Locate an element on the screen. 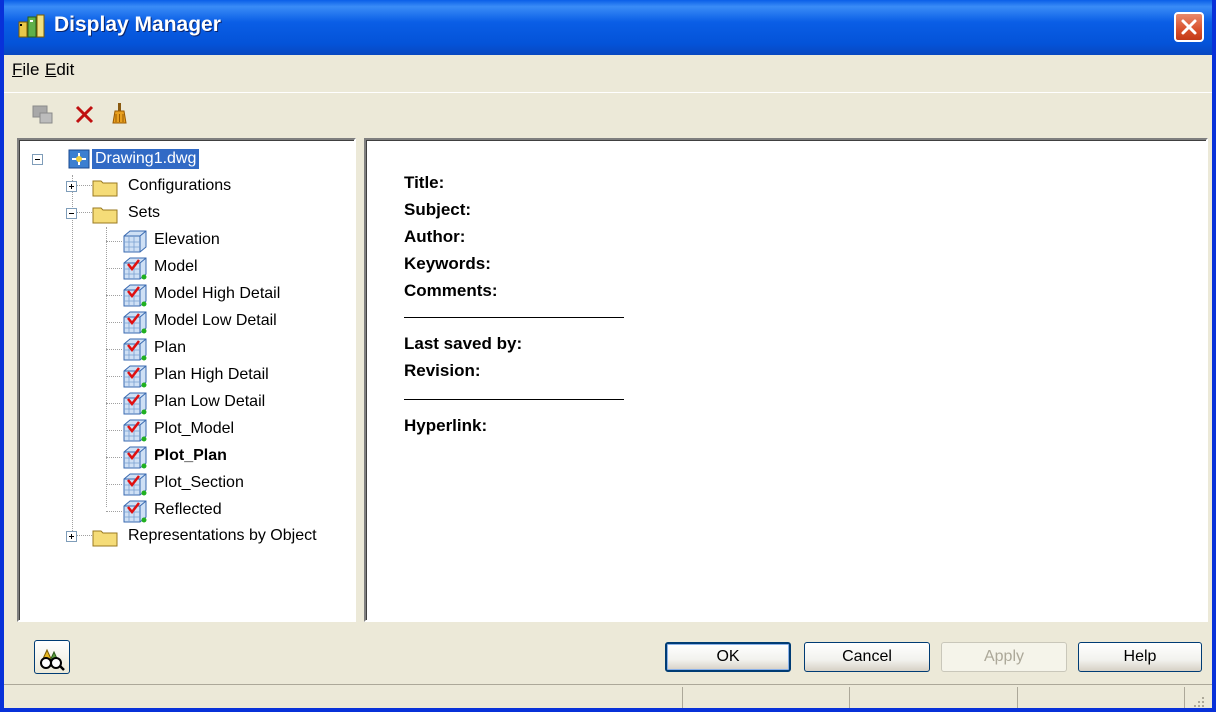 Image resolution: width=1216 pixels, height=712 pixels. tree-node-set-item: Reflected is located at coordinates (226, 511).